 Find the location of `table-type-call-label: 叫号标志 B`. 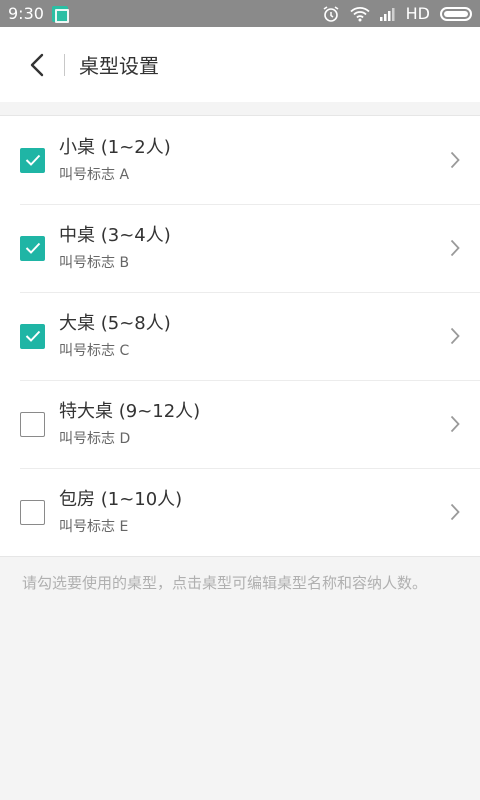

table-type-call-label: 叫号标志 B is located at coordinates (94, 263).